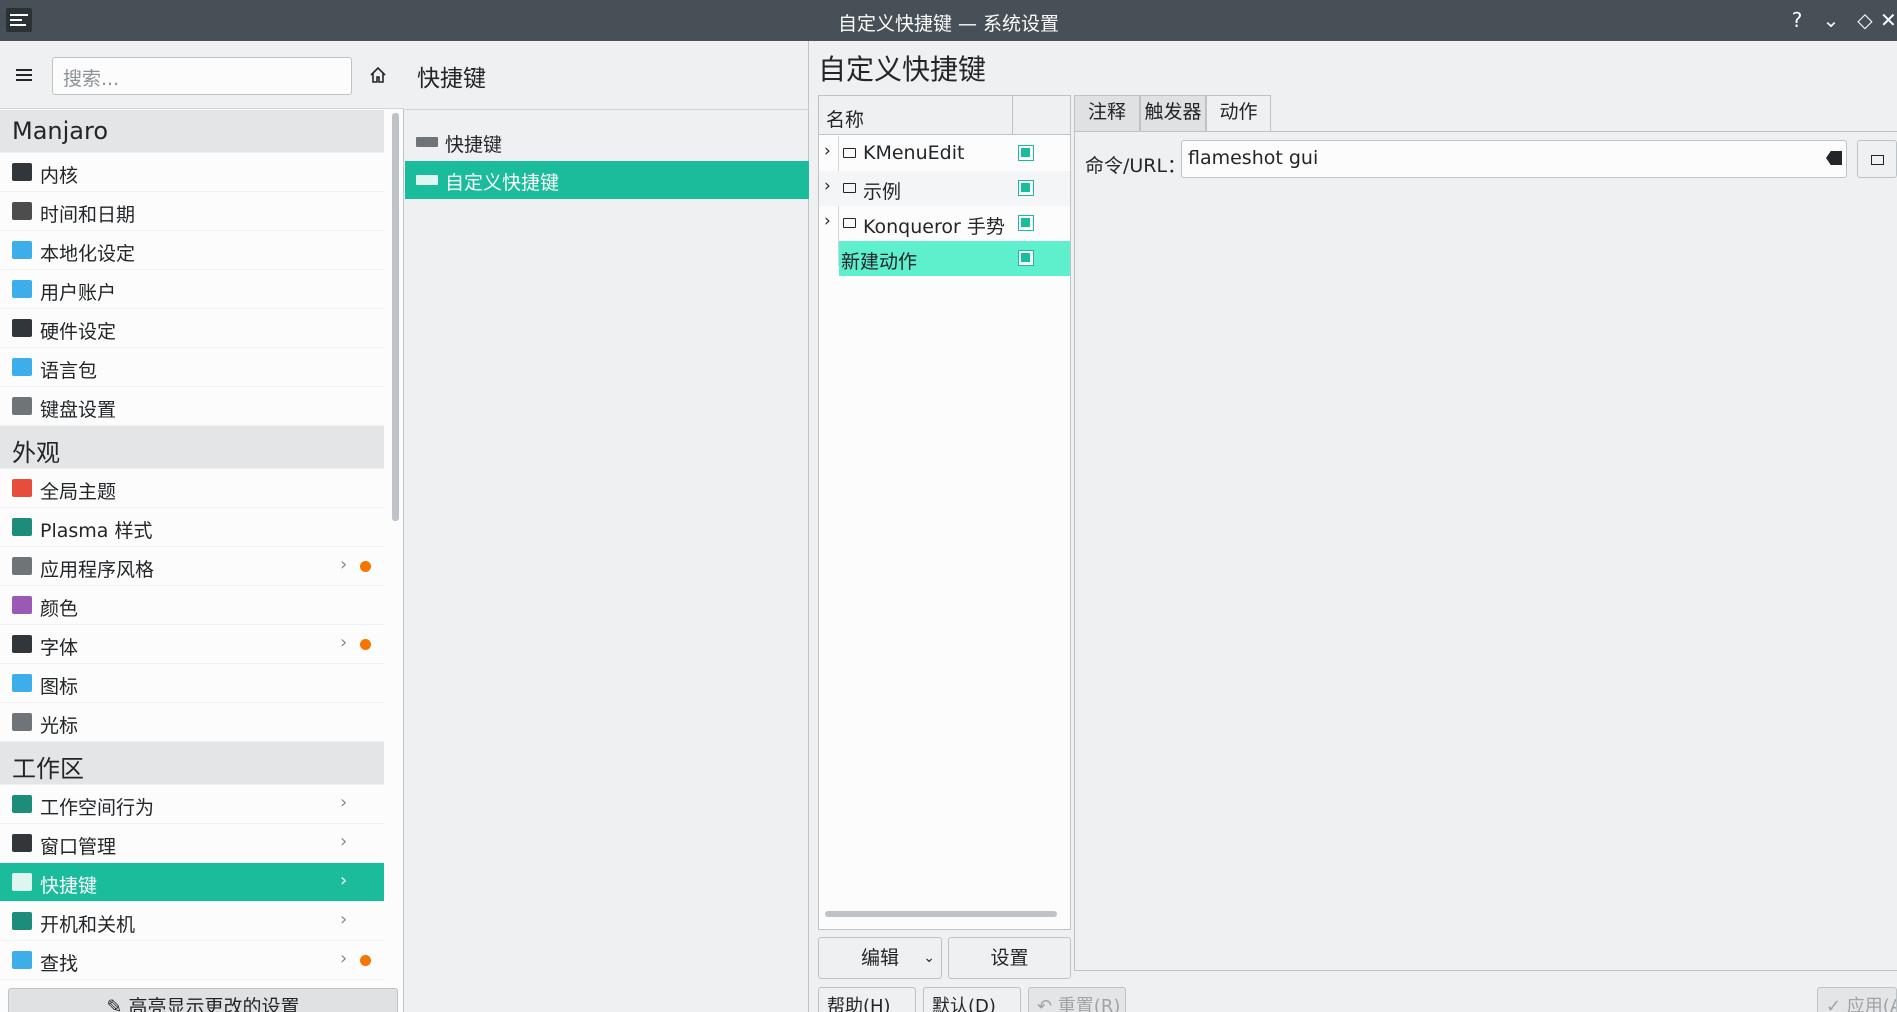 The height and width of the screenshot is (1012, 1897). I want to click on clear-text-icon, so click(1834, 158).